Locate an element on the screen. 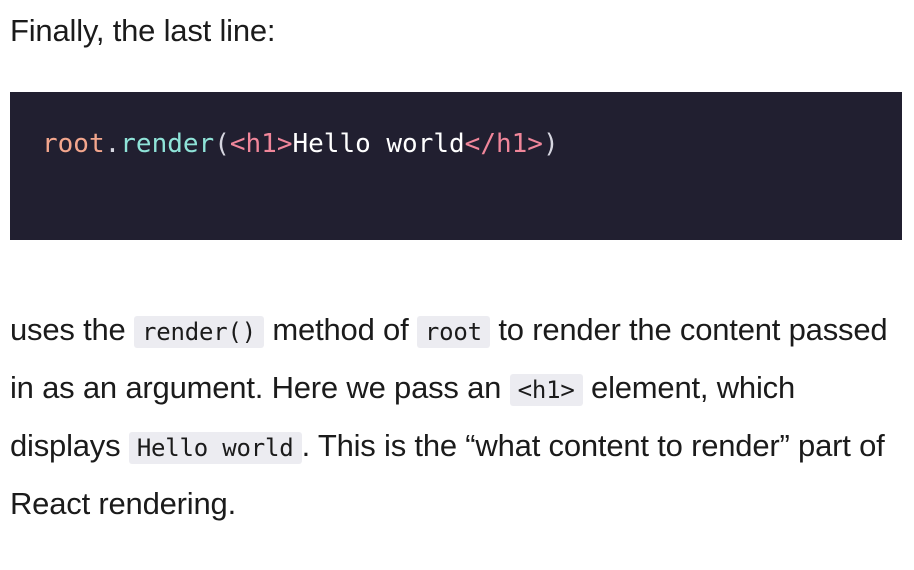 This screenshot has width=914, height=570. code-open-tag: <h1> is located at coordinates (261, 144).